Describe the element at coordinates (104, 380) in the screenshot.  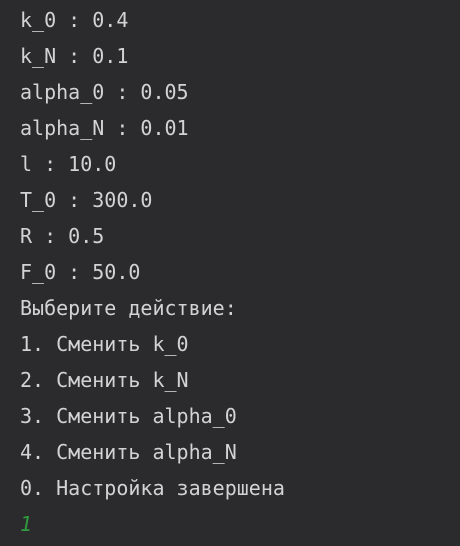
I see `menu-option-2: 2. Сменить k_N` at that location.